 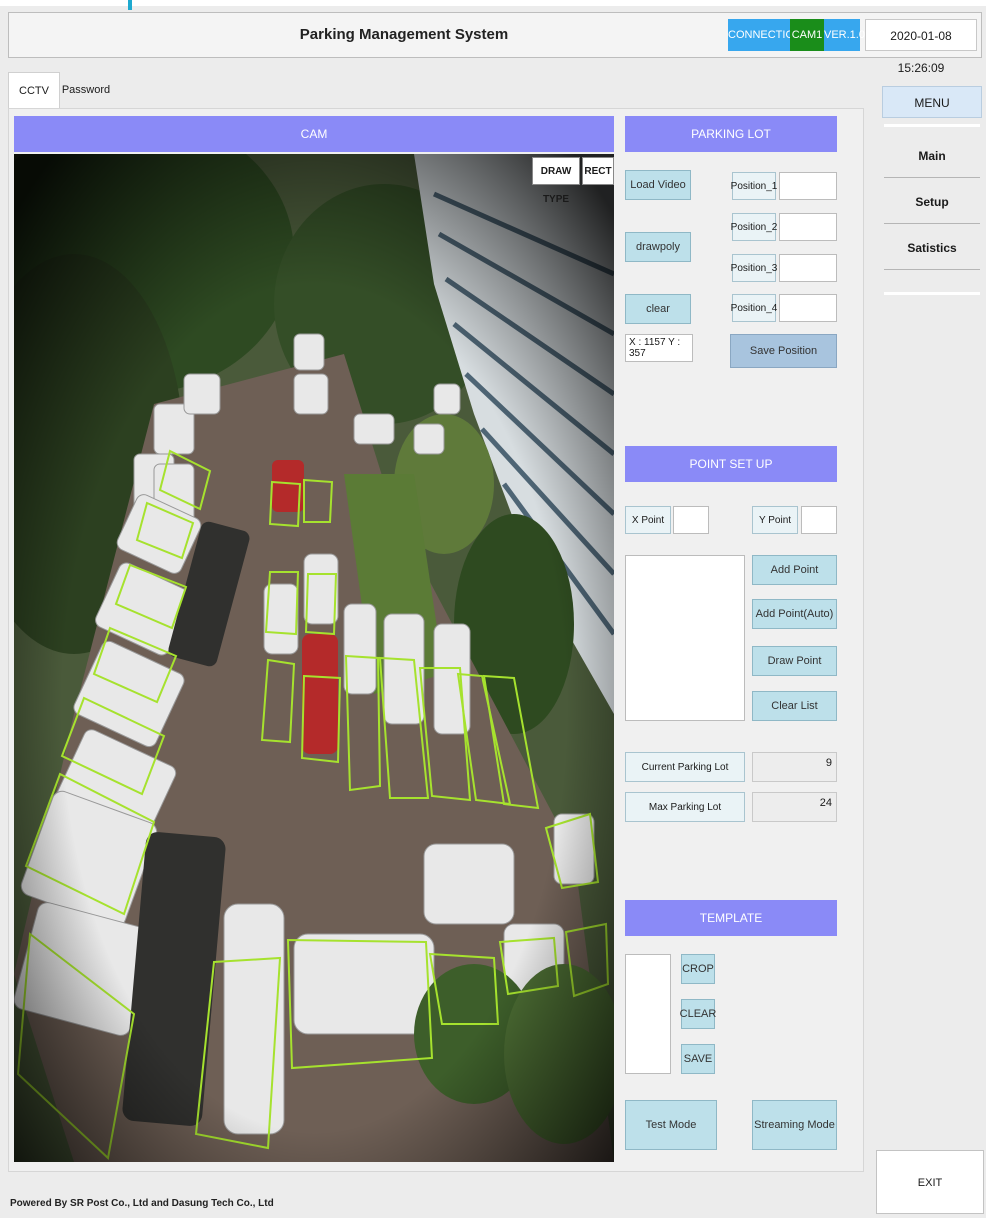 What do you see at coordinates (775, 520) in the screenshot?
I see `y-point-label: Y Point` at bounding box center [775, 520].